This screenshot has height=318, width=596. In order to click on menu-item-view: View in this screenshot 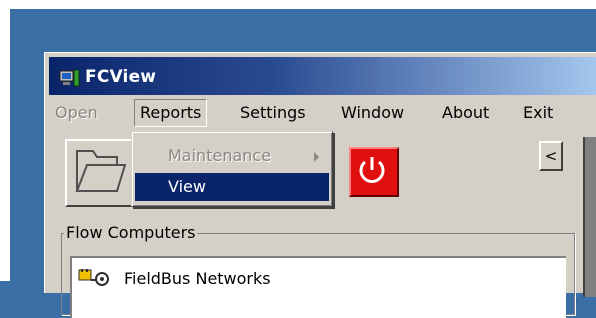, I will do `click(232, 187)`.